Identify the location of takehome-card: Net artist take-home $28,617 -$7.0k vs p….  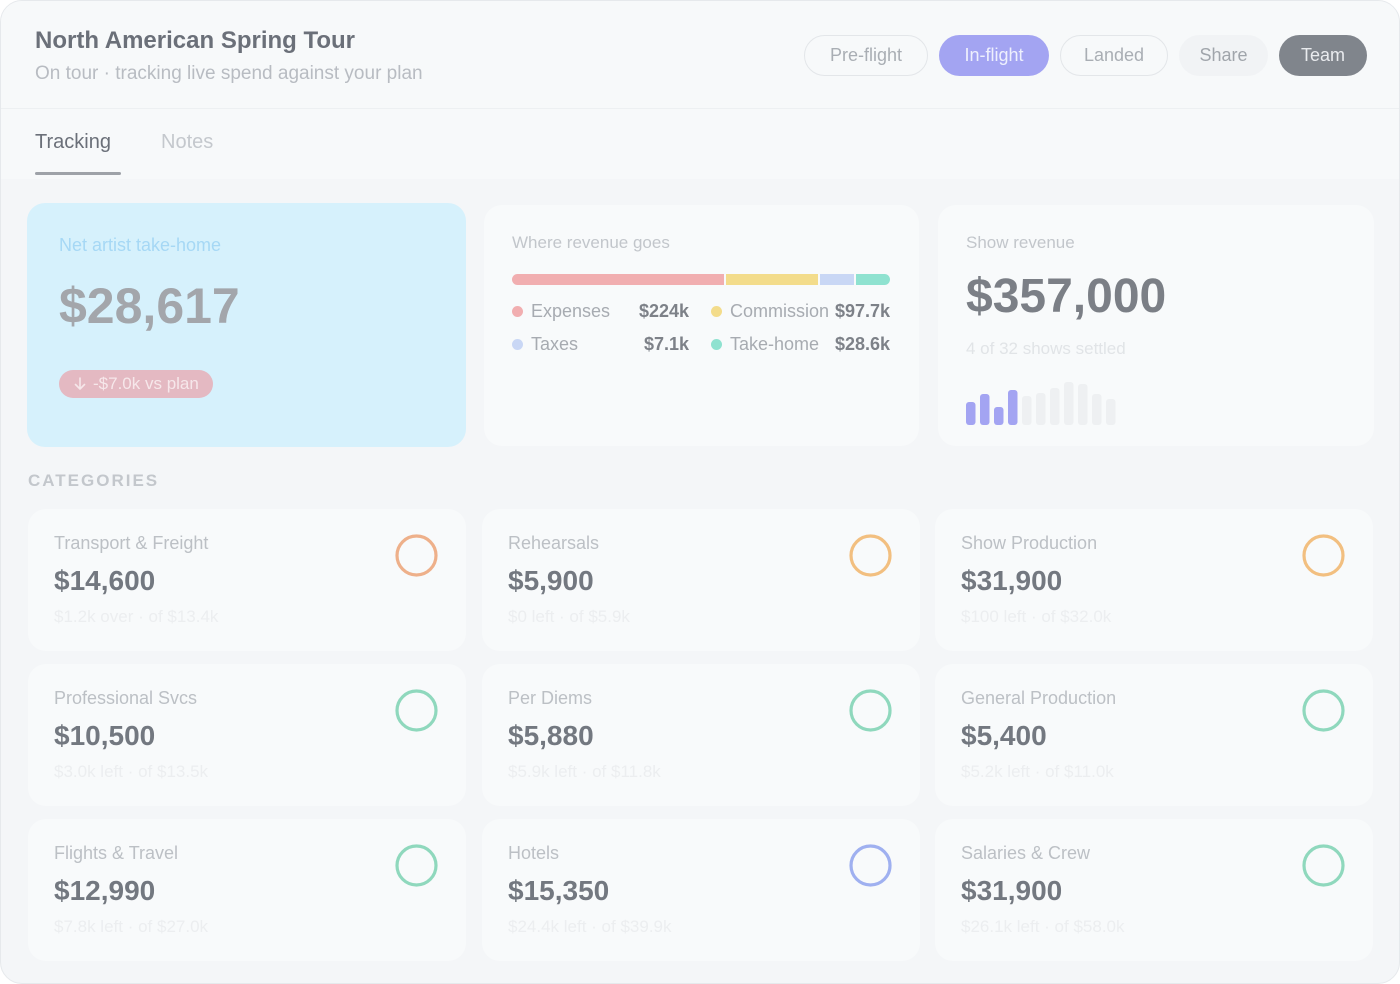
(246, 325).